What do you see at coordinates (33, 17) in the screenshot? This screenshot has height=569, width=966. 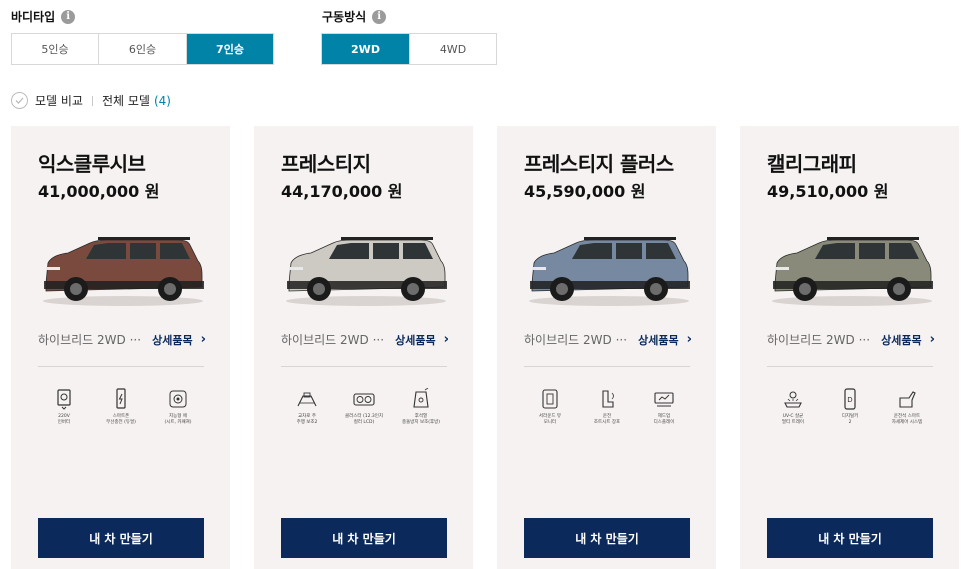 I see `body-type-label-text: 바디타입` at bounding box center [33, 17].